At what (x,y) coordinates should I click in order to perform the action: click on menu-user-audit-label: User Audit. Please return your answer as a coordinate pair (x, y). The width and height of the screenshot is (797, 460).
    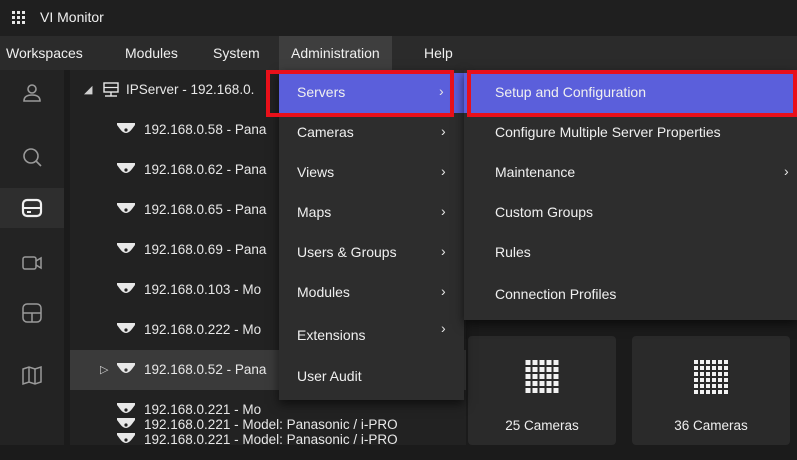
    Looking at the image, I should click on (329, 376).